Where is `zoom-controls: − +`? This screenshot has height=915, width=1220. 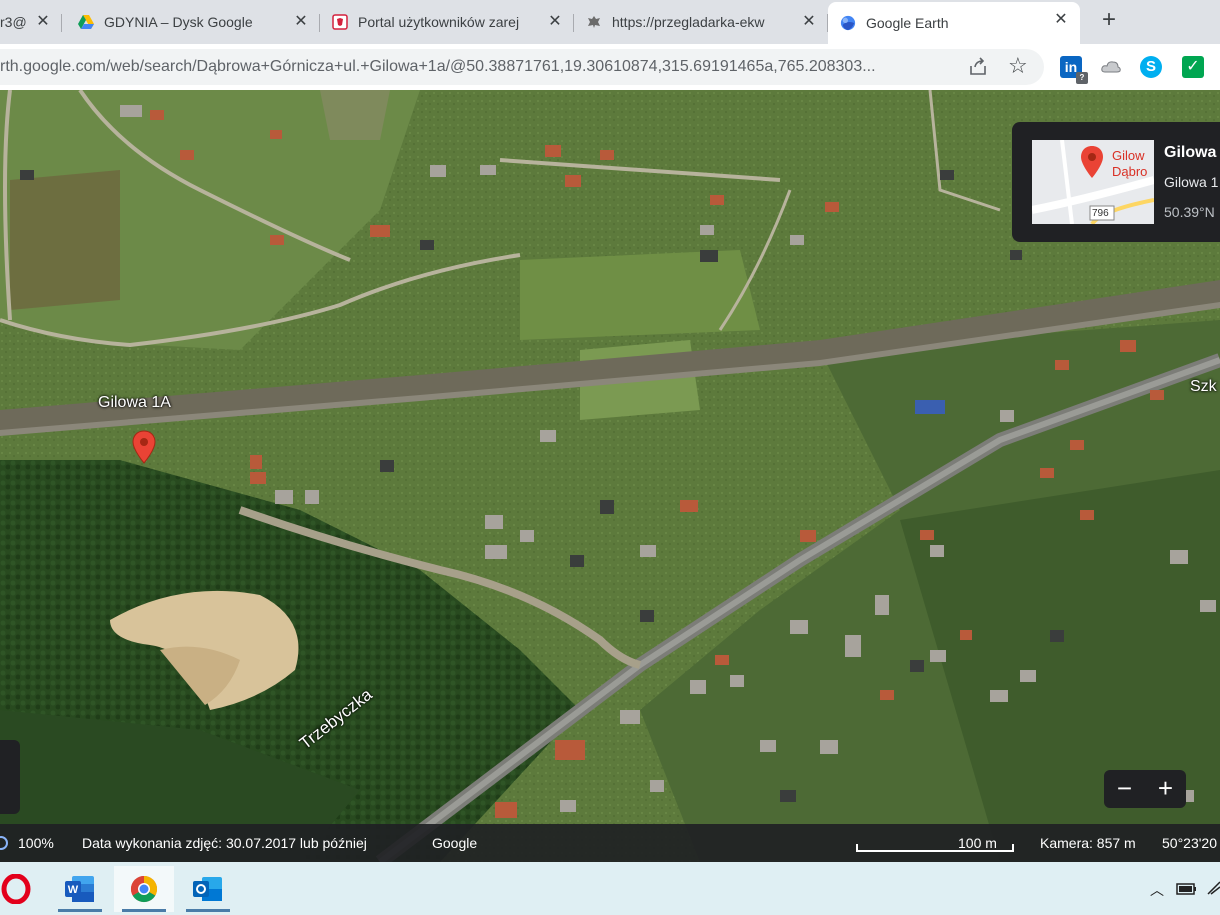
zoom-controls: − + is located at coordinates (1145, 789).